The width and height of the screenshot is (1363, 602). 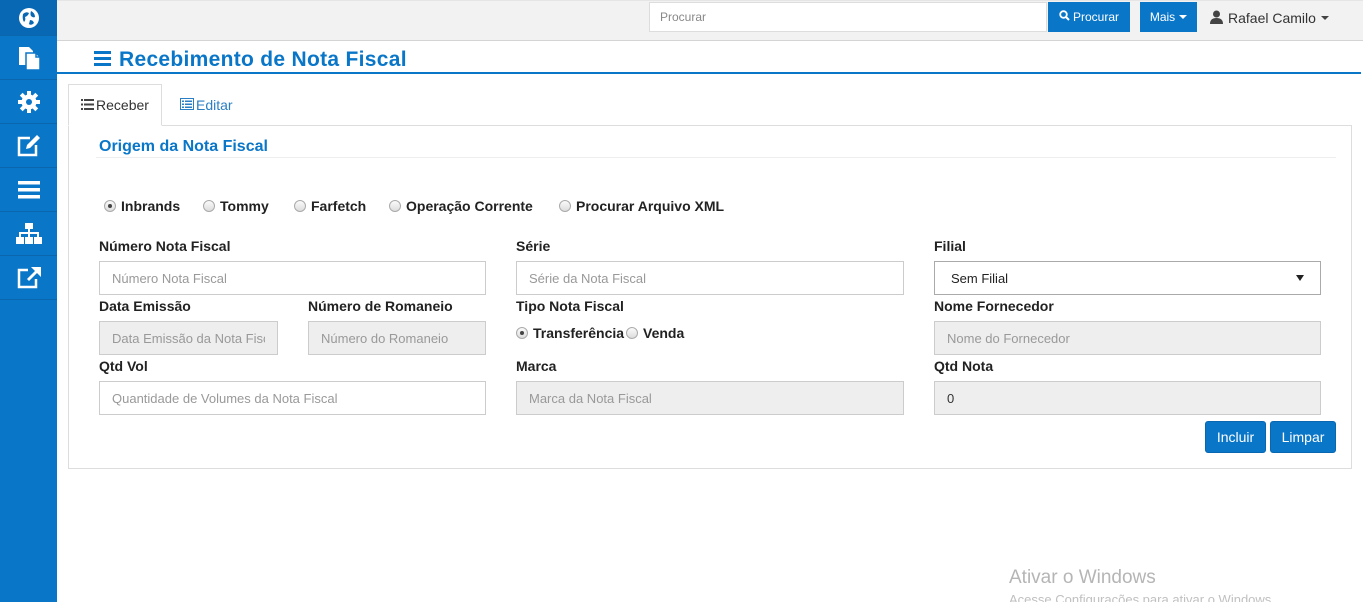 I want to click on page-title-text: Recebimento de Nota Fiscal, so click(x=263, y=59).